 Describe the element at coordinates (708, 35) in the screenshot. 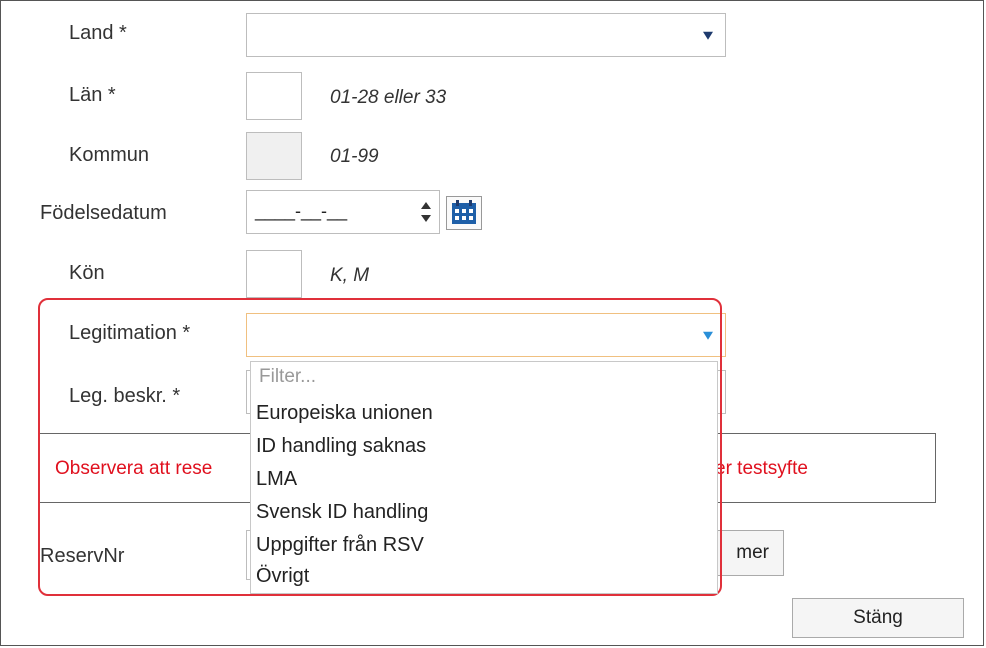

I see `chevron-down-icon` at that location.